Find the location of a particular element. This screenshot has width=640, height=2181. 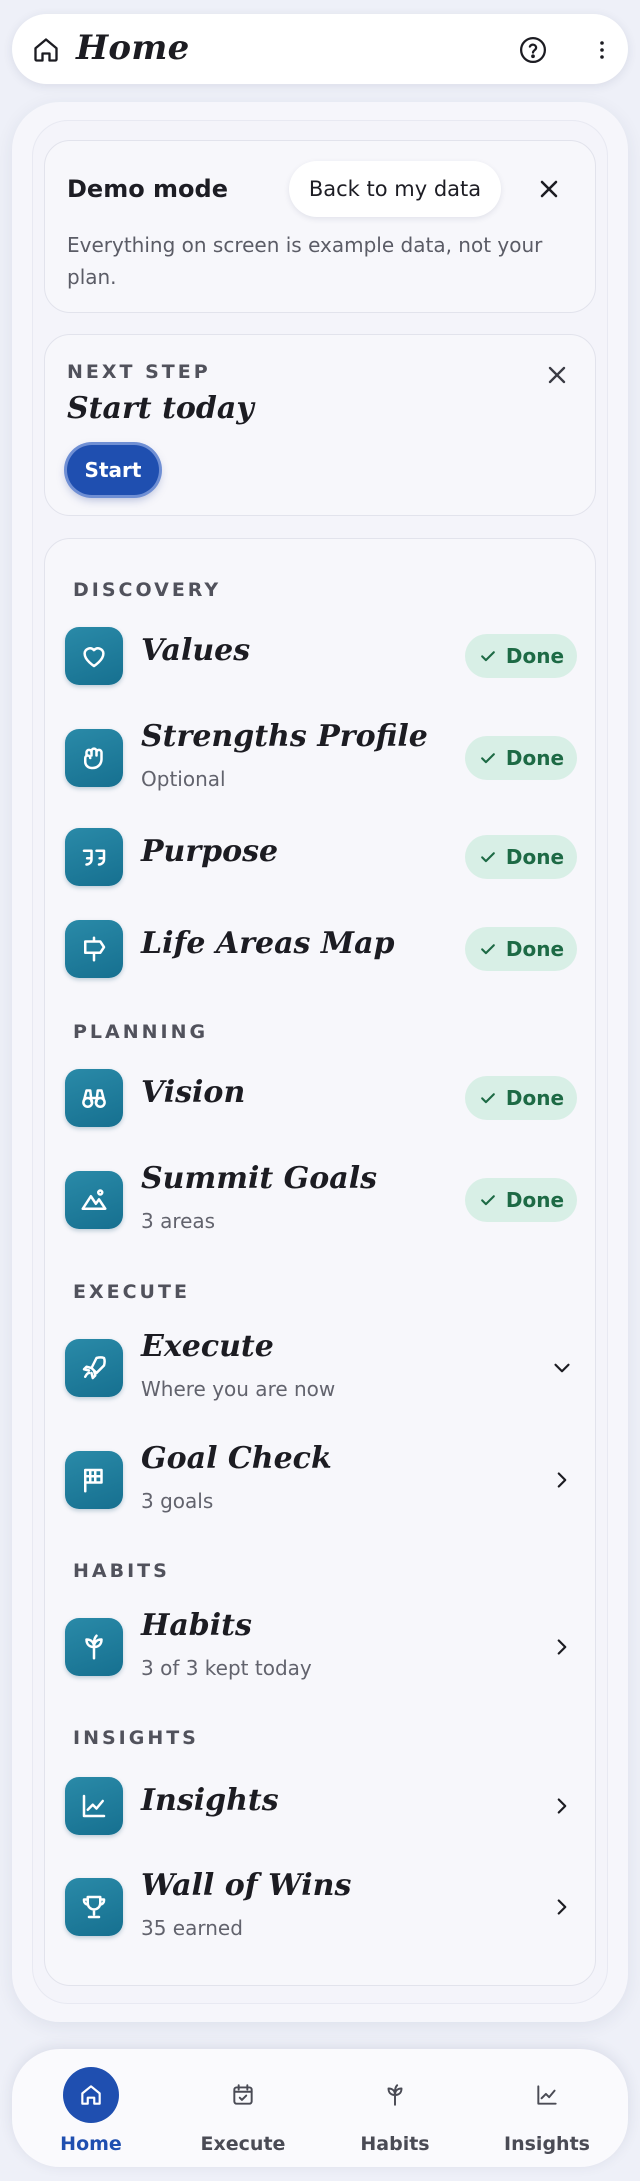

list-item-habits: Habits 3 of 3 kept today is located at coordinates (321, 1647).